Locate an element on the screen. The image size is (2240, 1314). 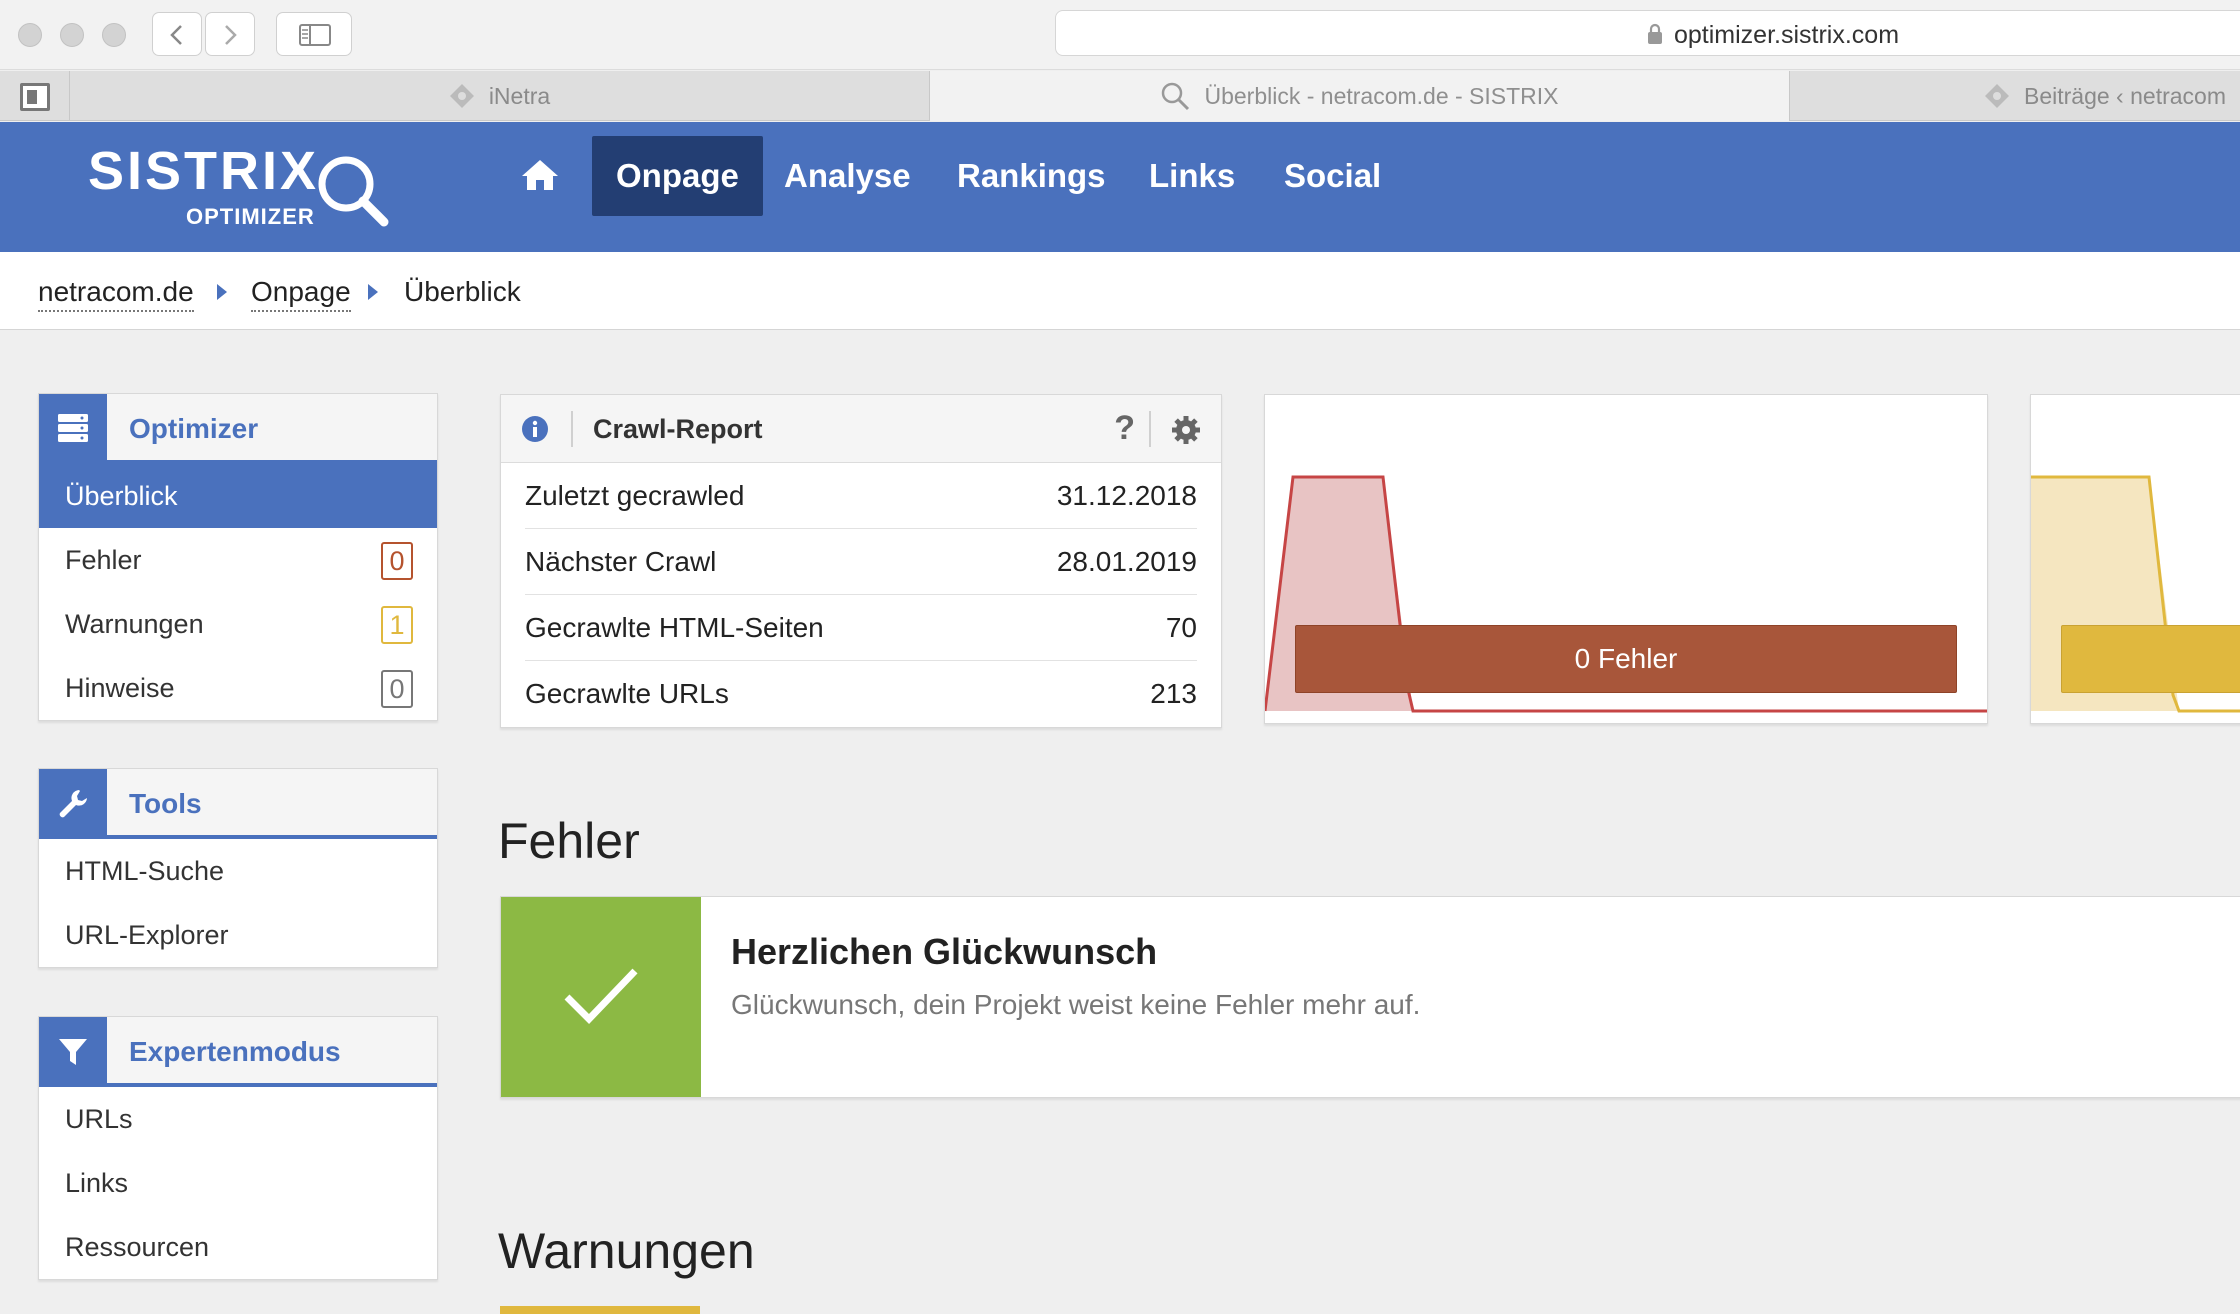
success-title: Herzlichen Glückwunsch is located at coordinates (944, 951).